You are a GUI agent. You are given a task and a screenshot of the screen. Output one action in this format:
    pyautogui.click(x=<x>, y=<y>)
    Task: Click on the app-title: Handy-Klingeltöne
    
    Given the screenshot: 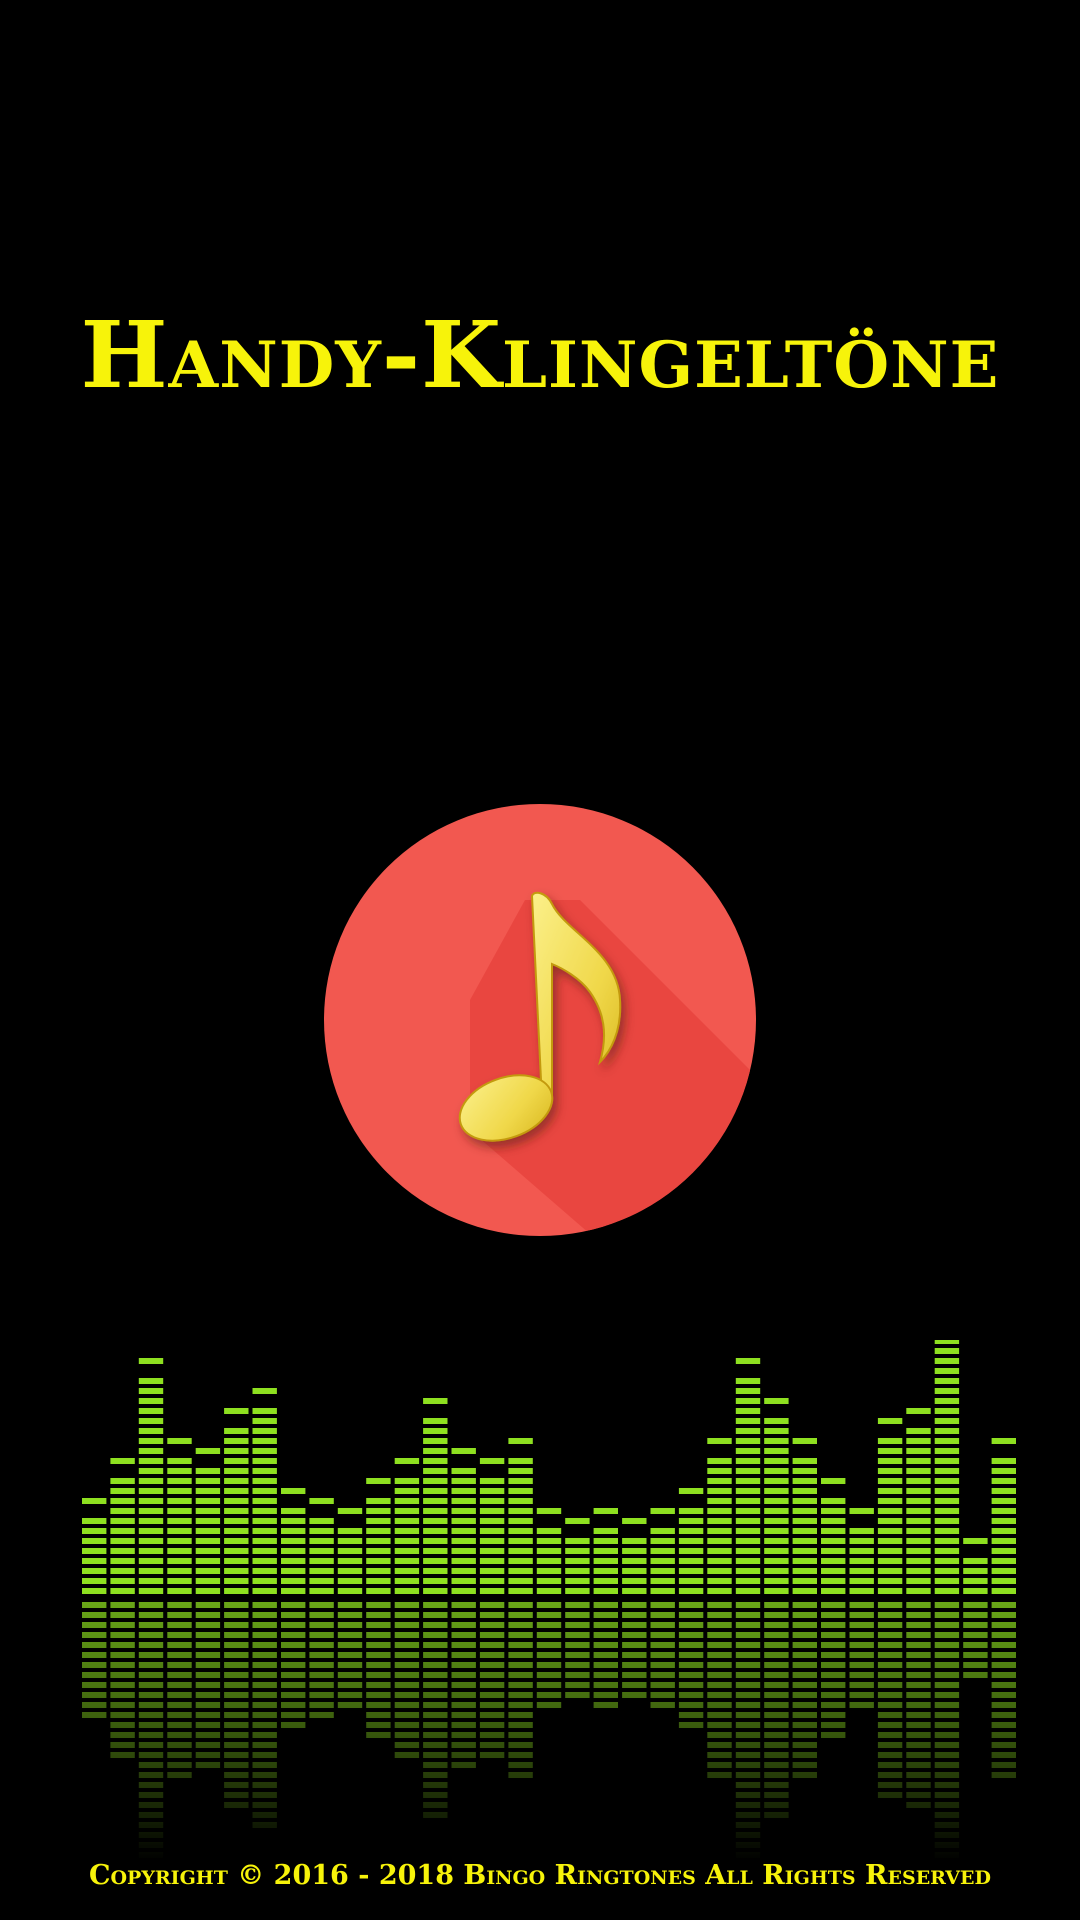 What is the action you would take?
    pyautogui.click(x=540, y=355)
    